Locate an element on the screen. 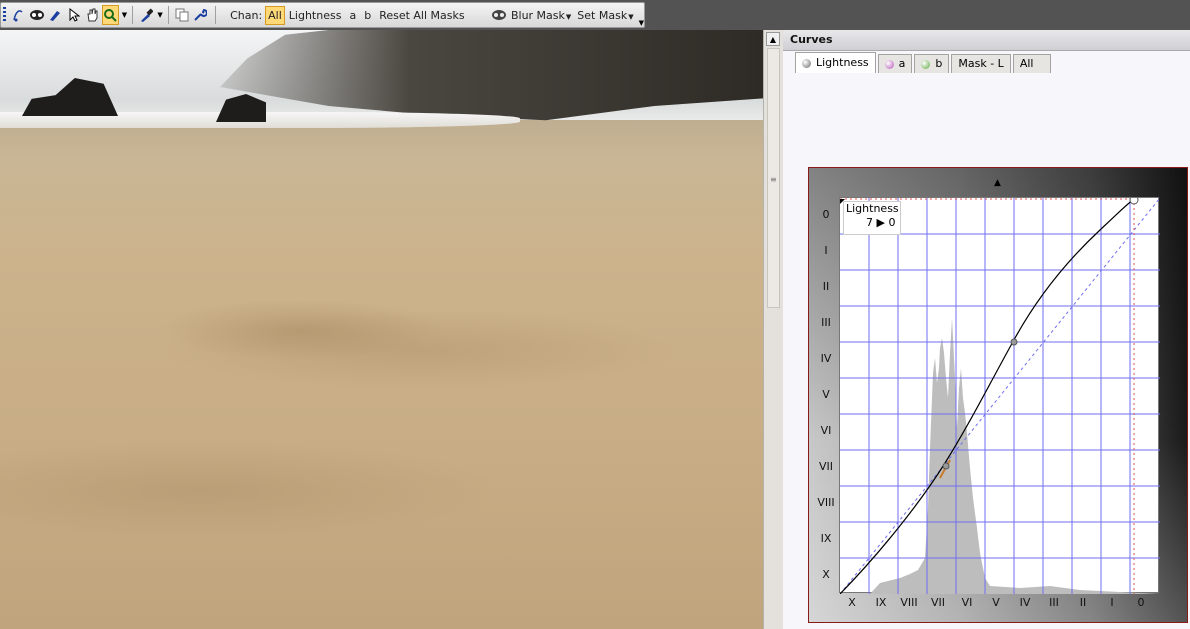 This screenshot has height=629, width=1190. tab-label: b is located at coordinates (939, 63).